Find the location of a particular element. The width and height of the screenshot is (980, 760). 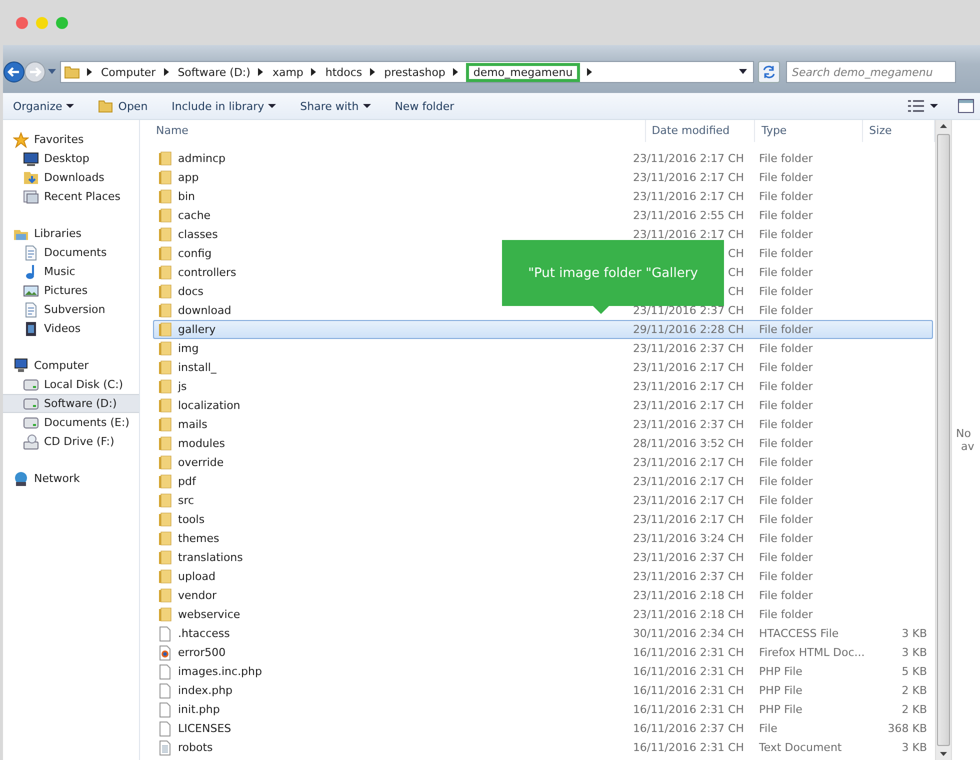

monitor-icon is located at coordinates (31, 158).